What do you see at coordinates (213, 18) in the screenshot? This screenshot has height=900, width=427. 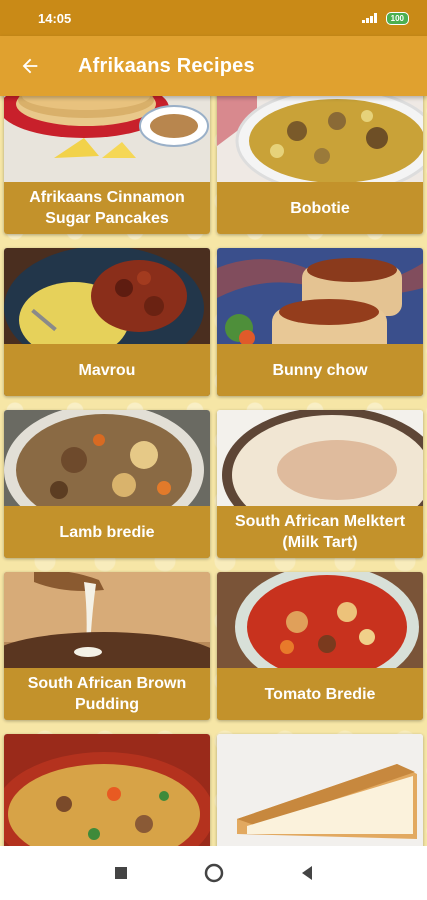 I see `status-bar: 14:05 100` at bounding box center [213, 18].